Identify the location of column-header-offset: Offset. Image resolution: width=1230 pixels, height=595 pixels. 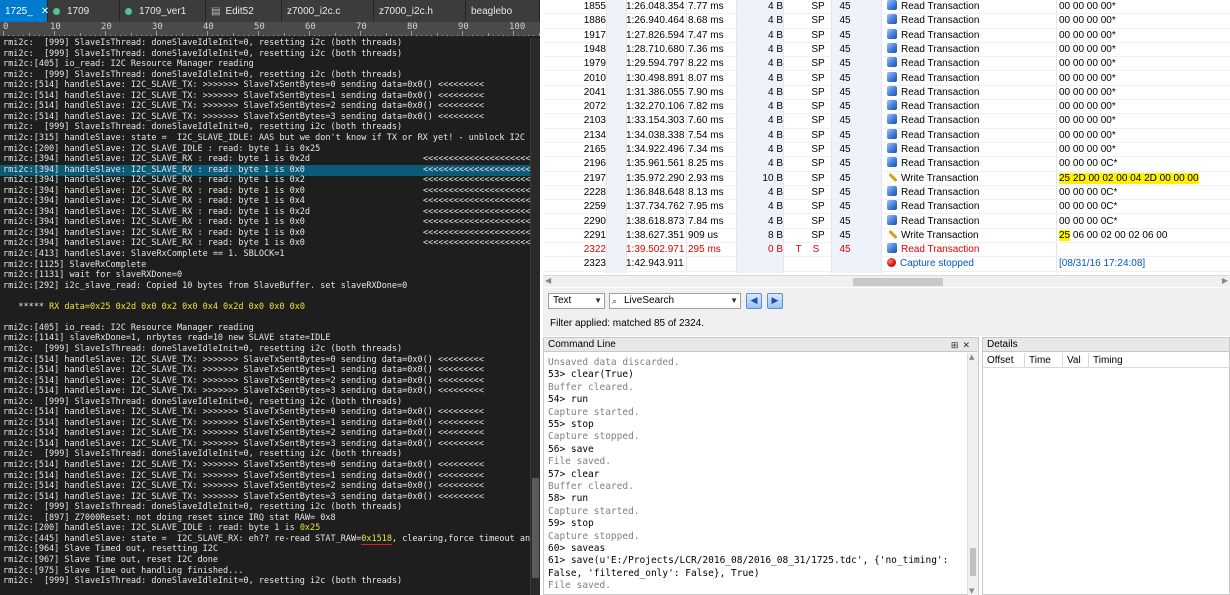
(1004, 360).